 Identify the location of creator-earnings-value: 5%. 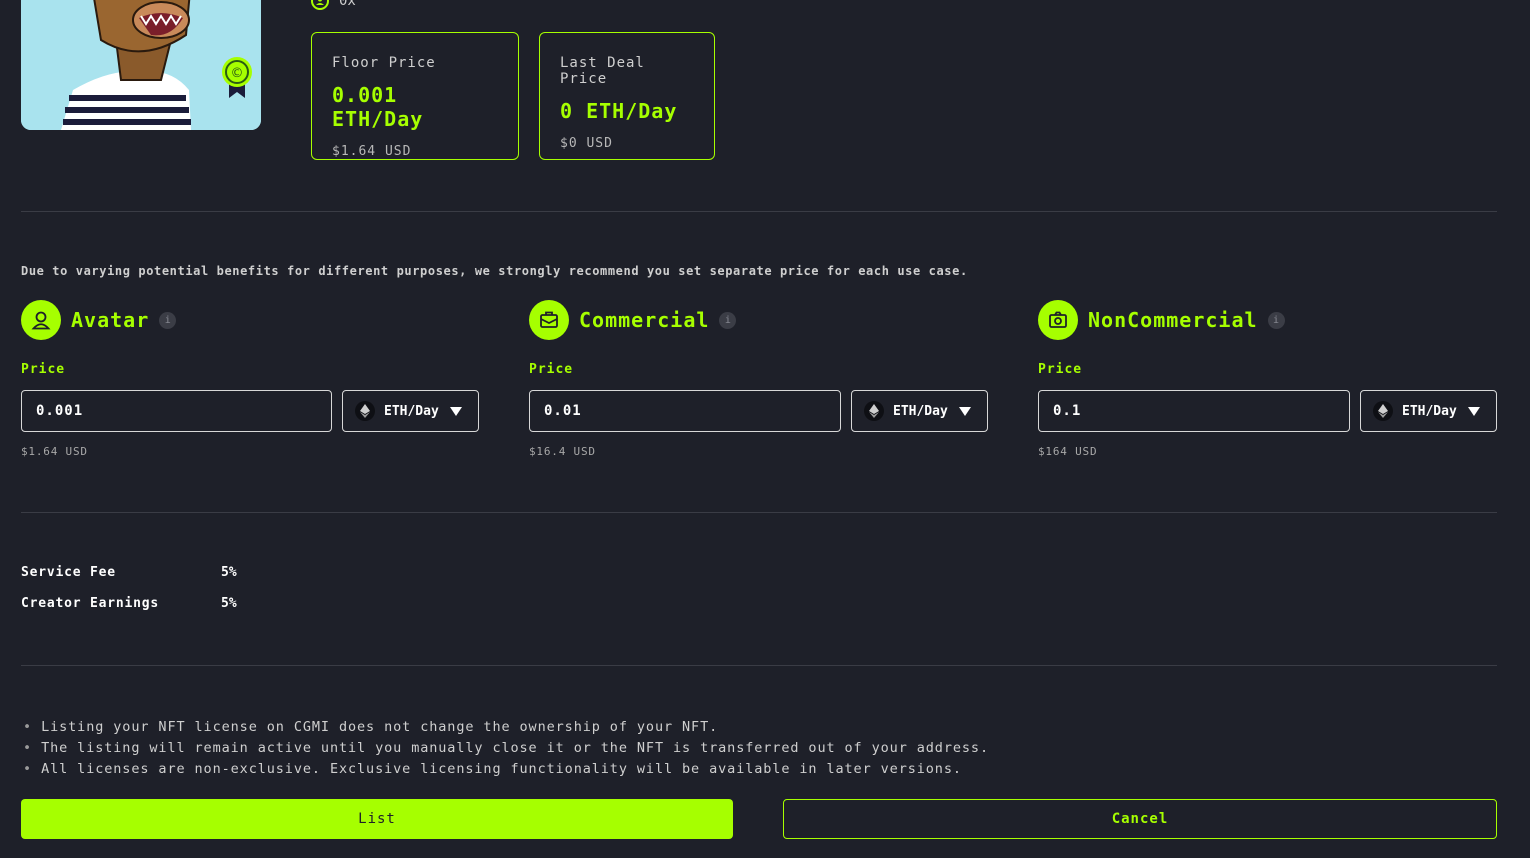
(229, 603).